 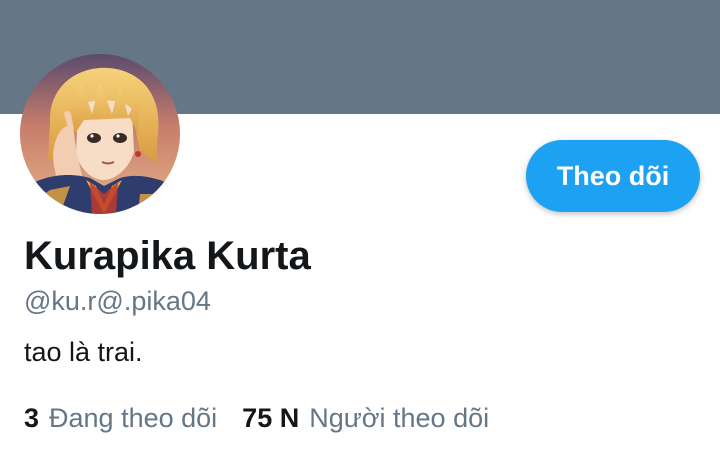 What do you see at coordinates (32, 418) in the screenshot?
I see `following-count: 3` at bounding box center [32, 418].